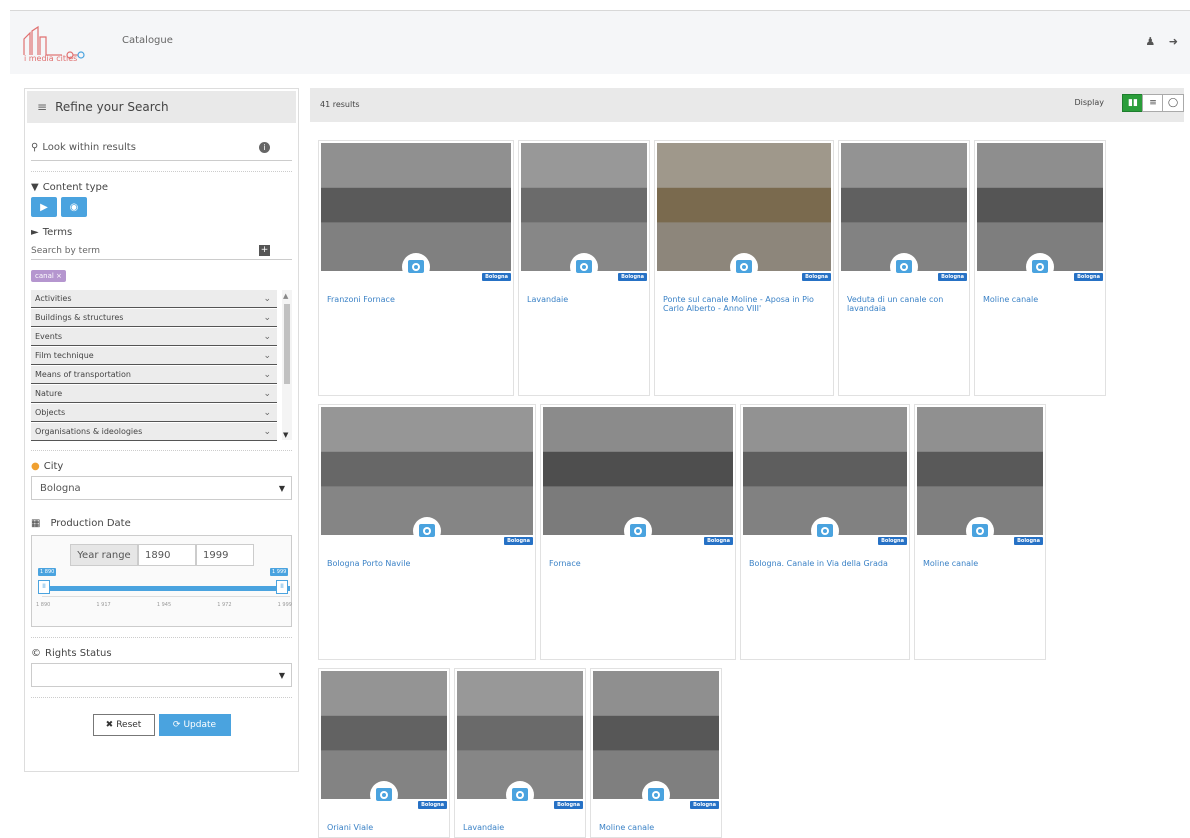 The height and width of the screenshot is (838, 1190). What do you see at coordinates (109, 725) in the screenshot?
I see `close-icon: ✖` at bounding box center [109, 725].